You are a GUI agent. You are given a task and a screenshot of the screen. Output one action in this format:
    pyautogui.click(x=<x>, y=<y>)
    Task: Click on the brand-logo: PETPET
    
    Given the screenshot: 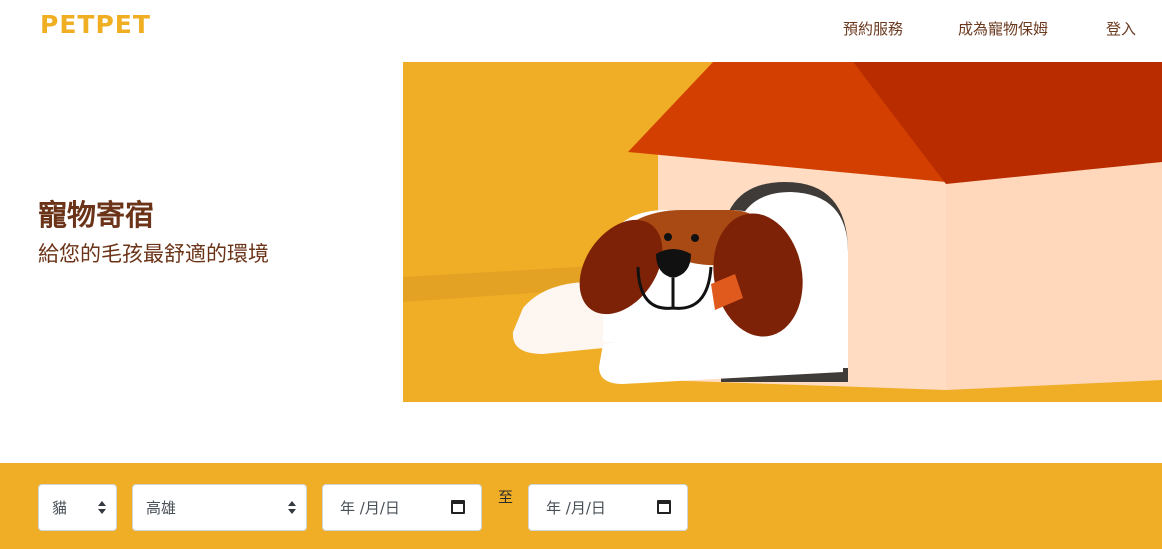 What is the action you would take?
    pyautogui.click(x=95, y=24)
    